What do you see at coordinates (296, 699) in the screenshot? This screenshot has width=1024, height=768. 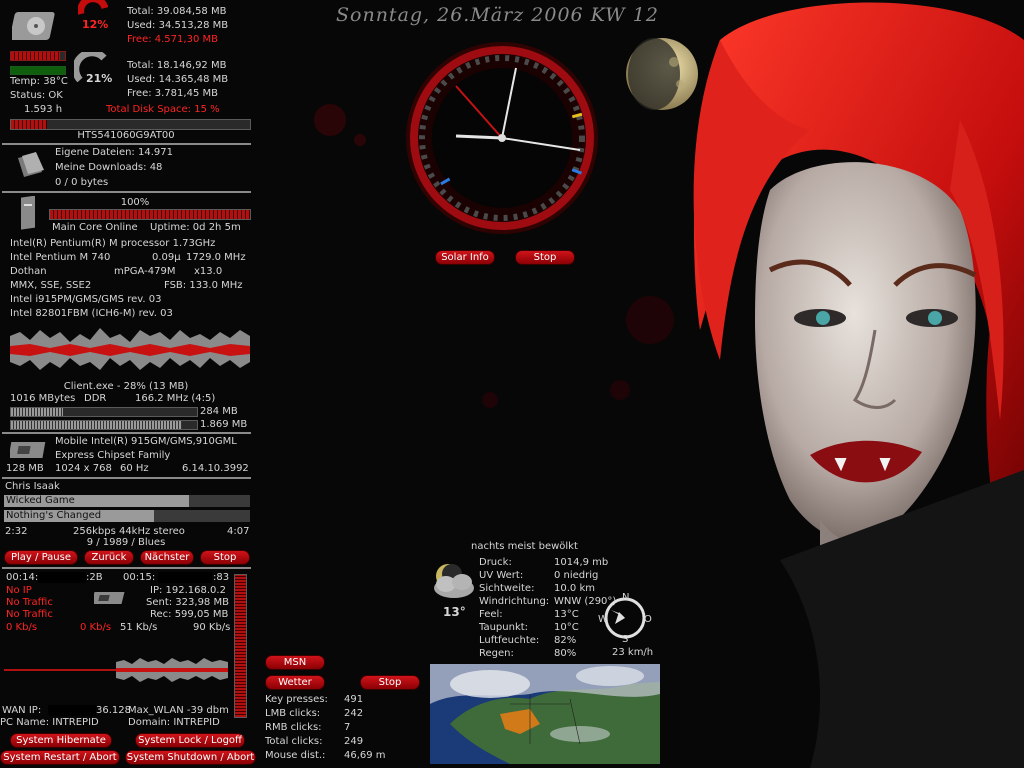 I see `input-keys-label: Key presses:` at bounding box center [296, 699].